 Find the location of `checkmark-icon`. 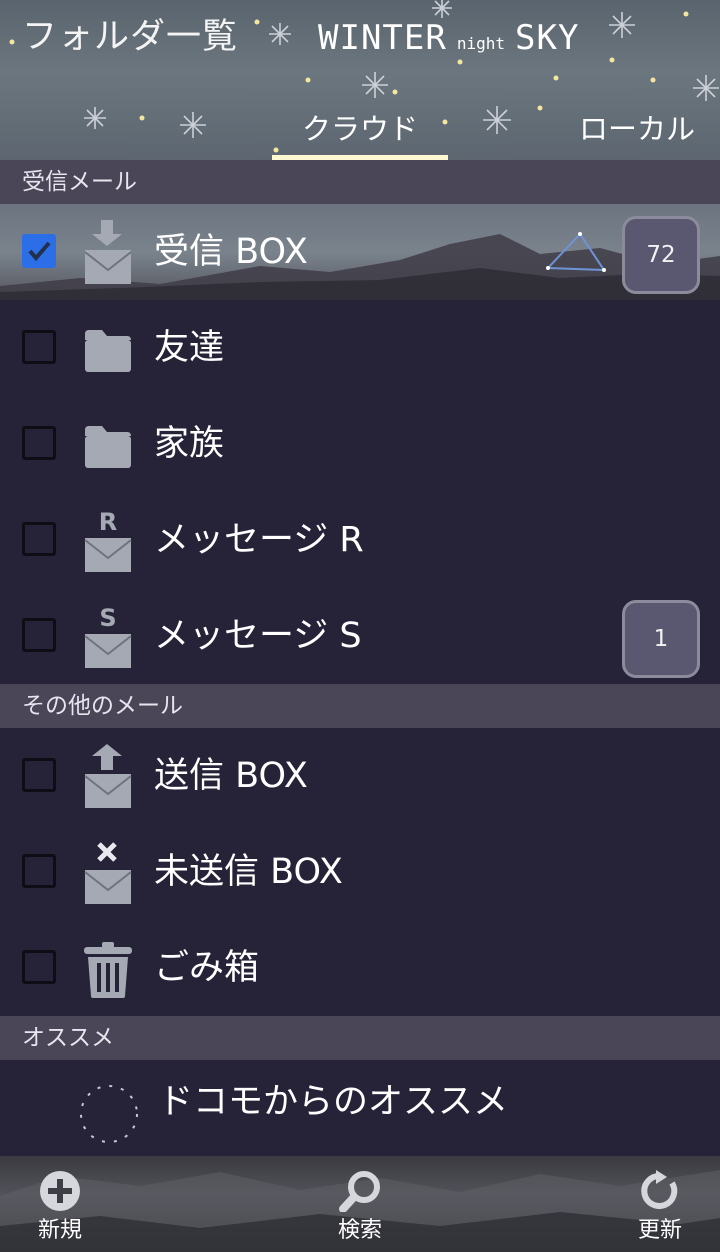

checkmark-icon is located at coordinates (39, 251).